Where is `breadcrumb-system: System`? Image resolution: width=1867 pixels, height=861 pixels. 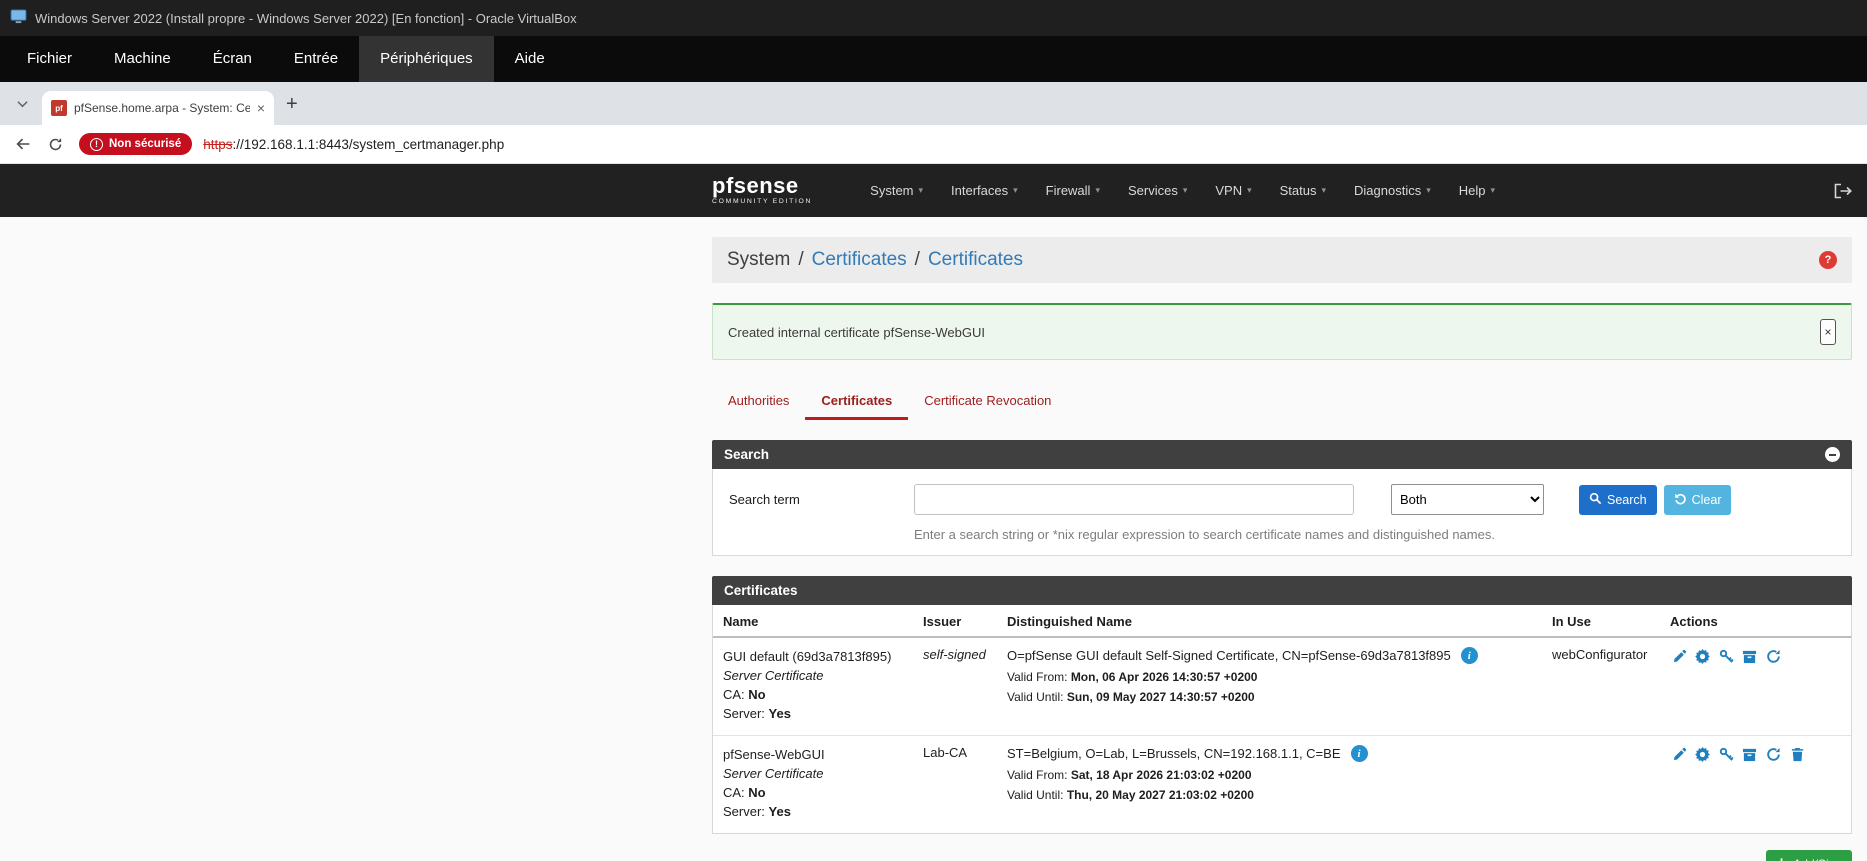 breadcrumb-system: System is located at coordinates (759, 259).